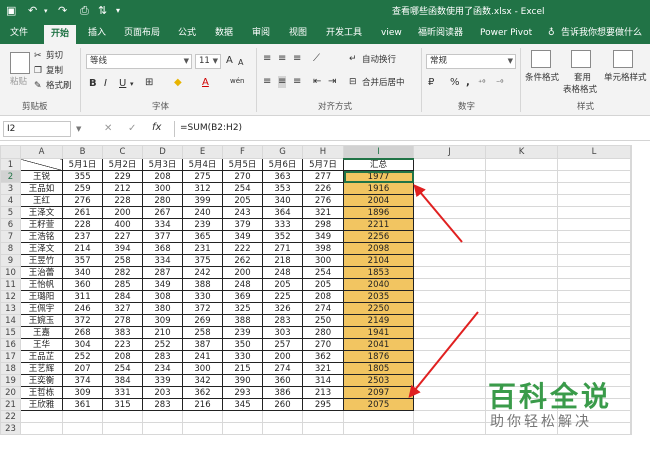  I want to click on value-cell: 225, so click(282, 296).